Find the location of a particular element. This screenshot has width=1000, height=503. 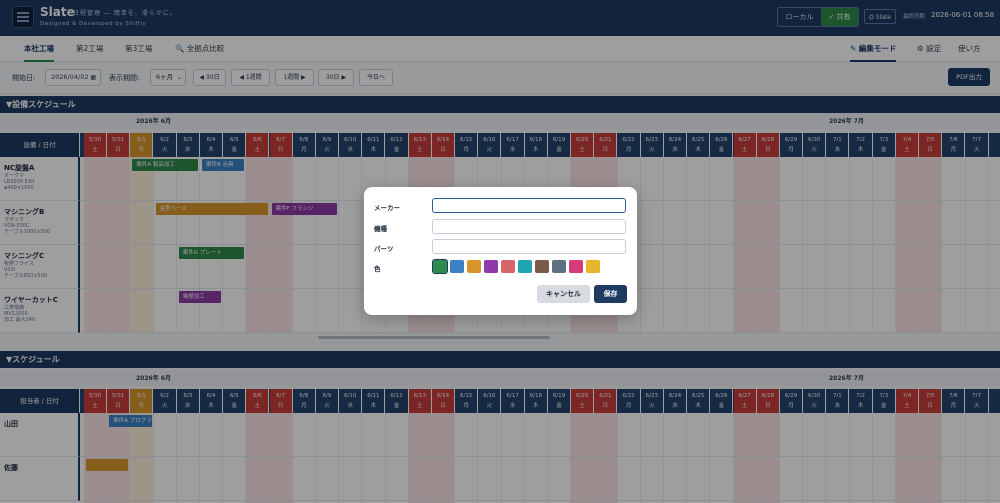

color-label: 色 is located at coordinates (377, 269).